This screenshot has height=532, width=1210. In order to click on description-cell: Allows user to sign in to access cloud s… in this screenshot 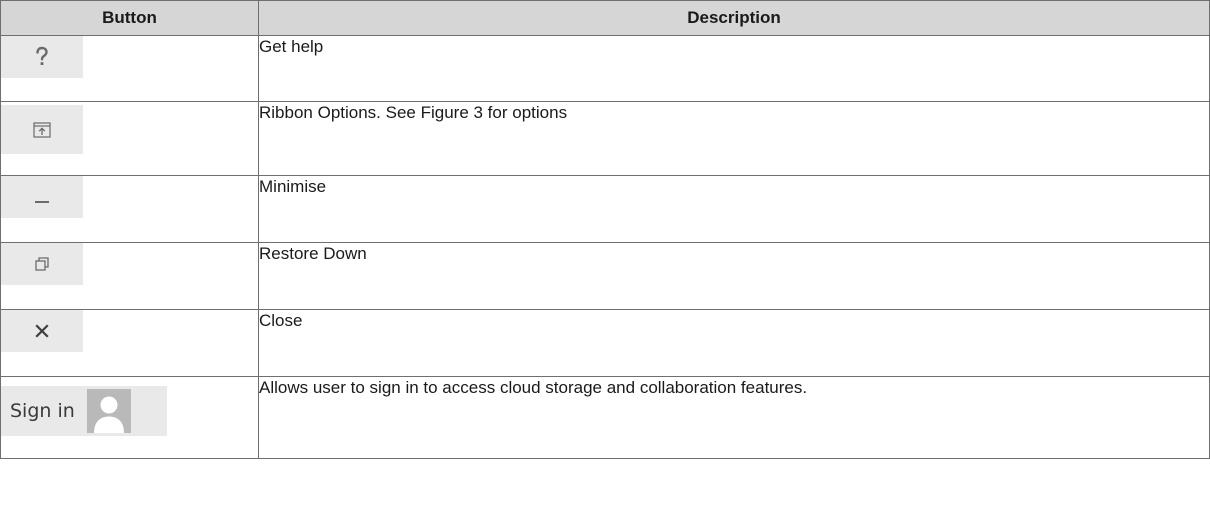, I will do `click(734, 417)`.